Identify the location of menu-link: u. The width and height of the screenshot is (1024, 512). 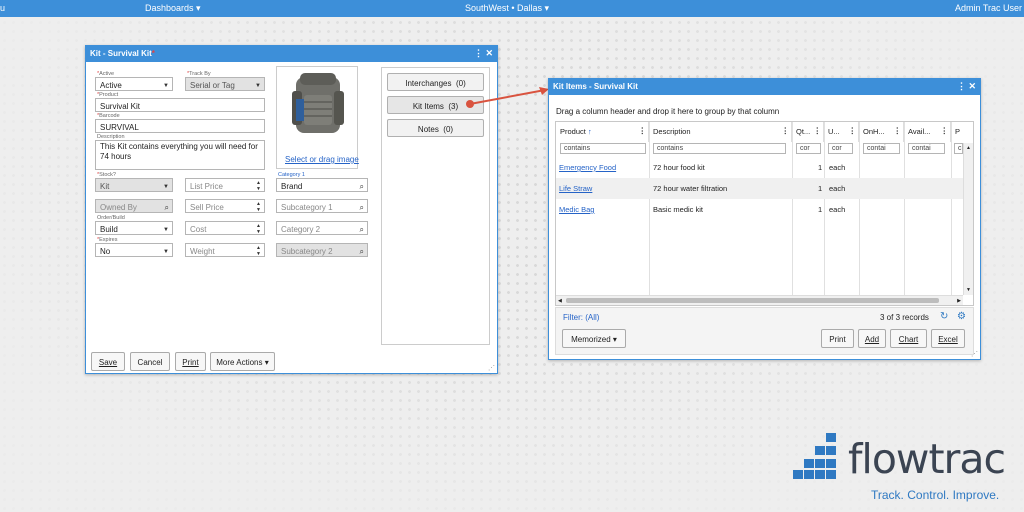
(2, 8).